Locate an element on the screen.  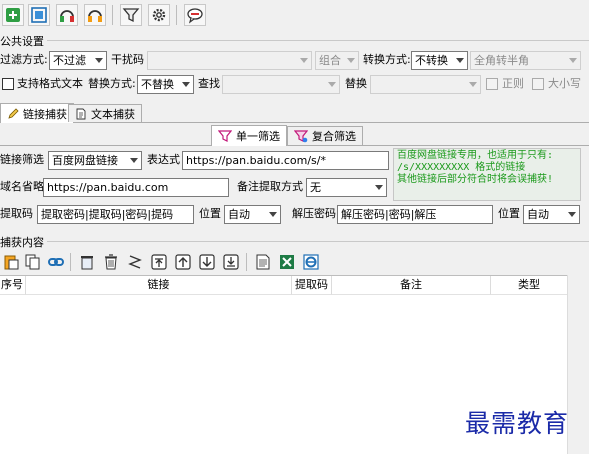
subtab-strip-line is located at coordinates (294, 145).